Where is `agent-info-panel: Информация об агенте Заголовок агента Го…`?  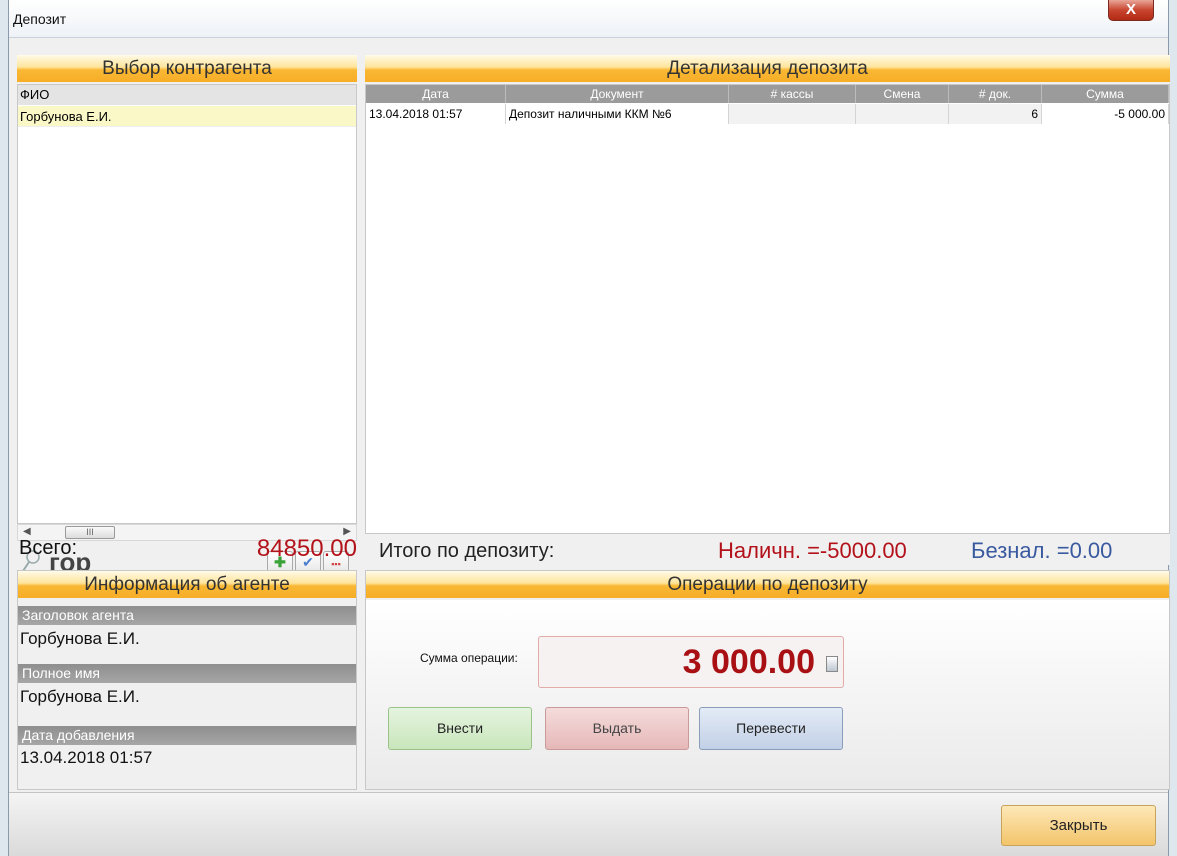 agent-info-panel: Информация об агенте Заголовок агента Го… is located at coordinates (187, 680).